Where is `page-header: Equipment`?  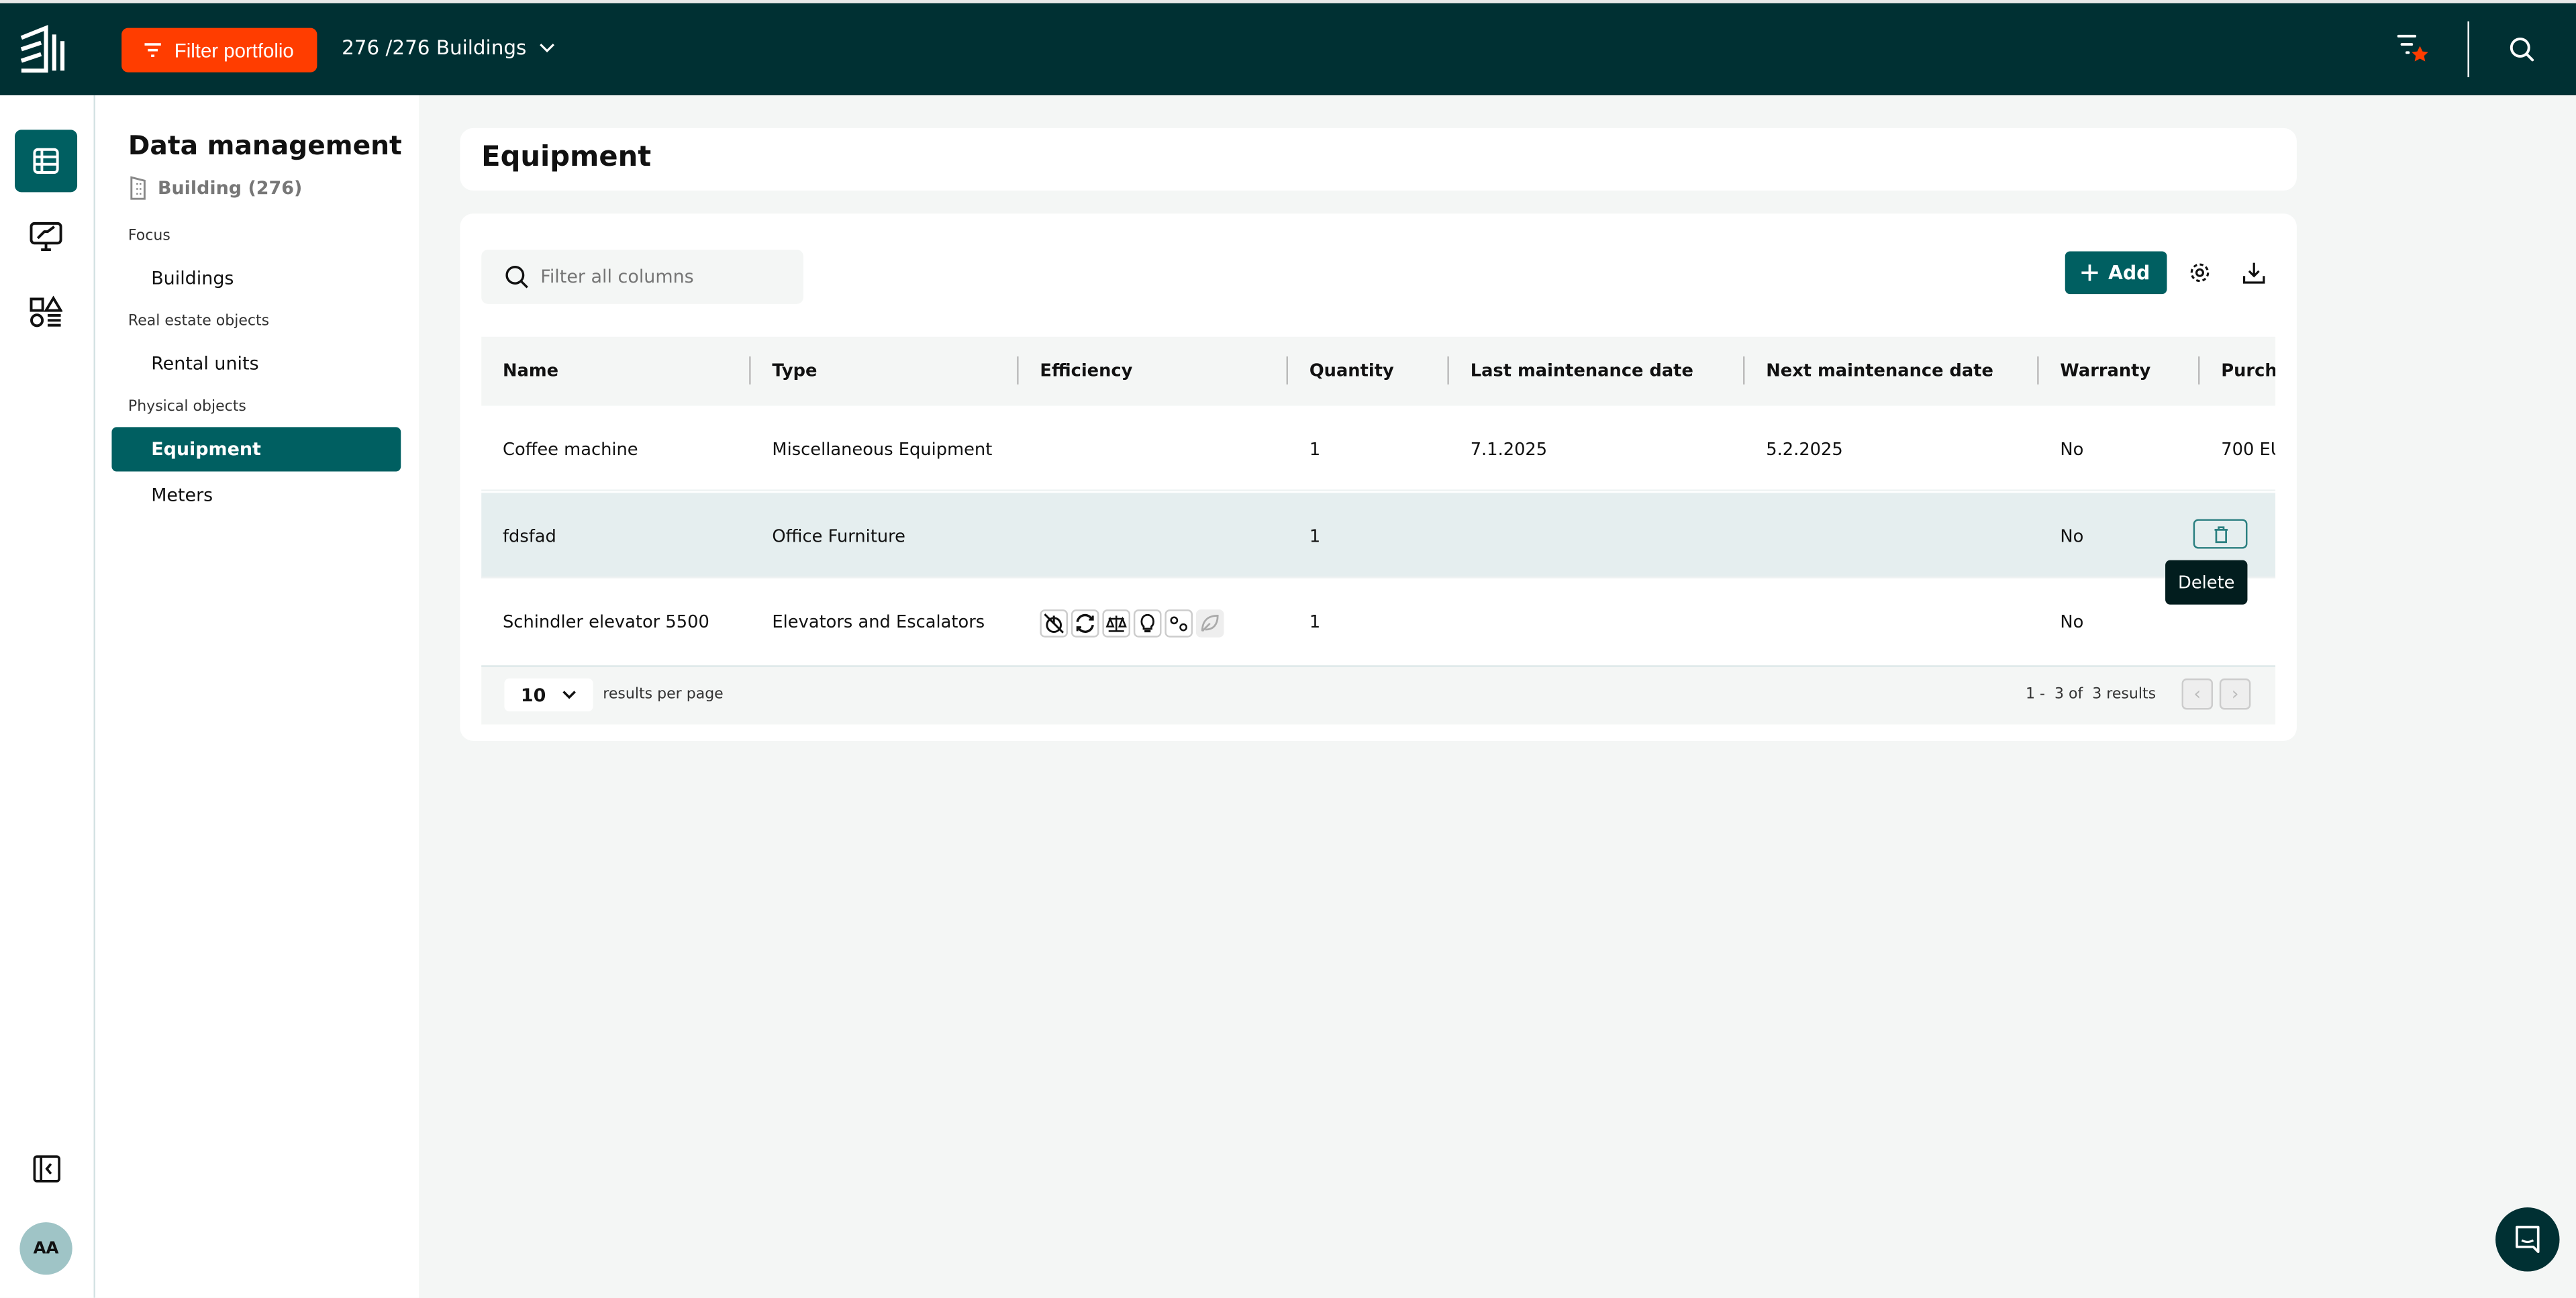
page-header: Equipment is located at coordinates (1378, 159).